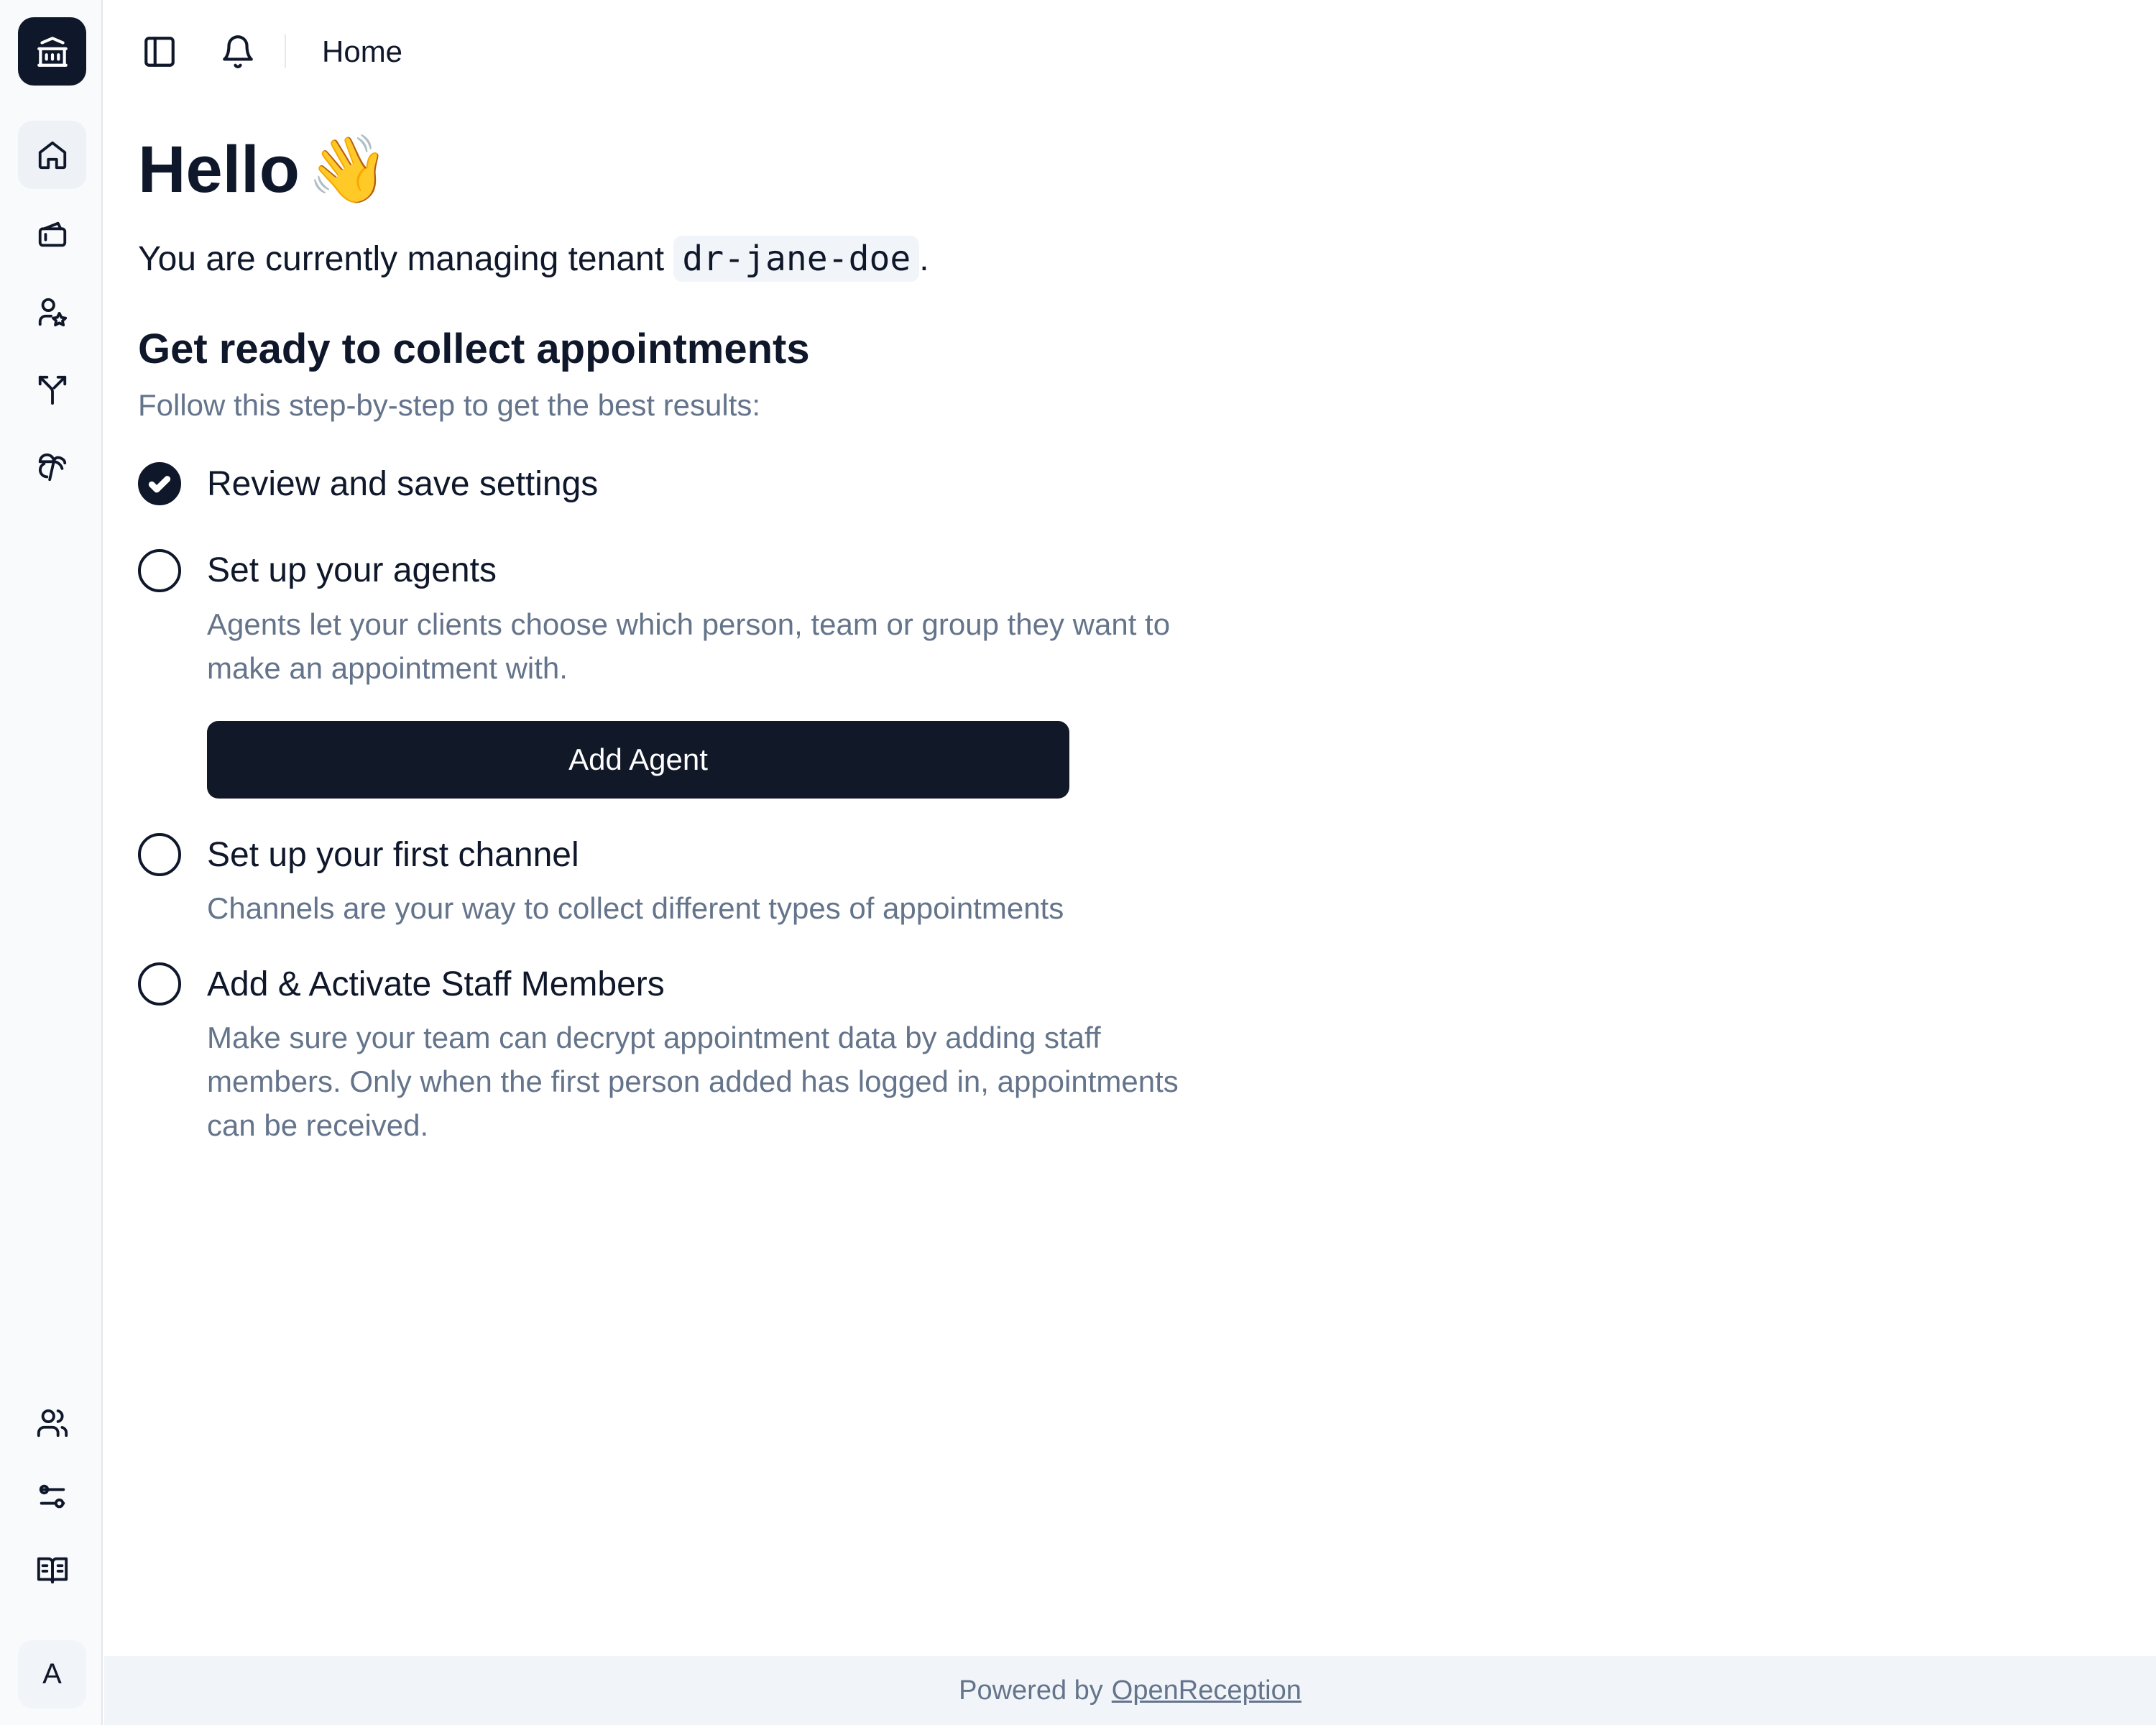 This screenshot has height=1725, width=2156. I want to click on home-icon, so click(52, 155).